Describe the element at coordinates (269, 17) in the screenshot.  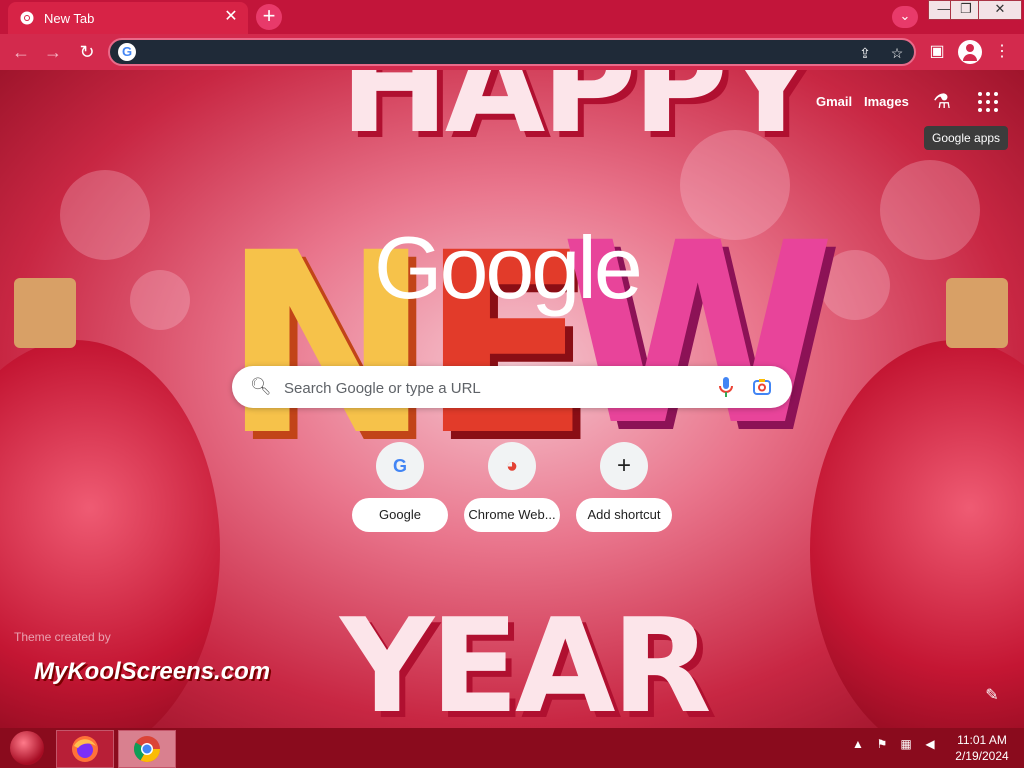
I see `new-tab-button: +` at that location.